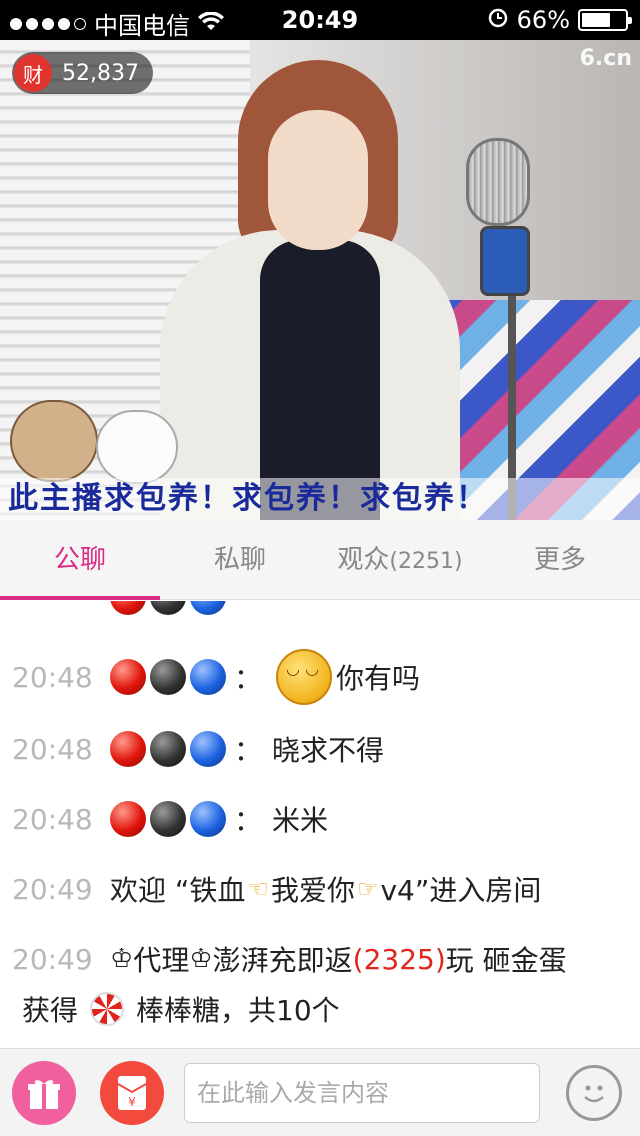 Image resolution: width=640 pixels, height=1136 pixels. I want to click on gift-button, so click(44, 1093).